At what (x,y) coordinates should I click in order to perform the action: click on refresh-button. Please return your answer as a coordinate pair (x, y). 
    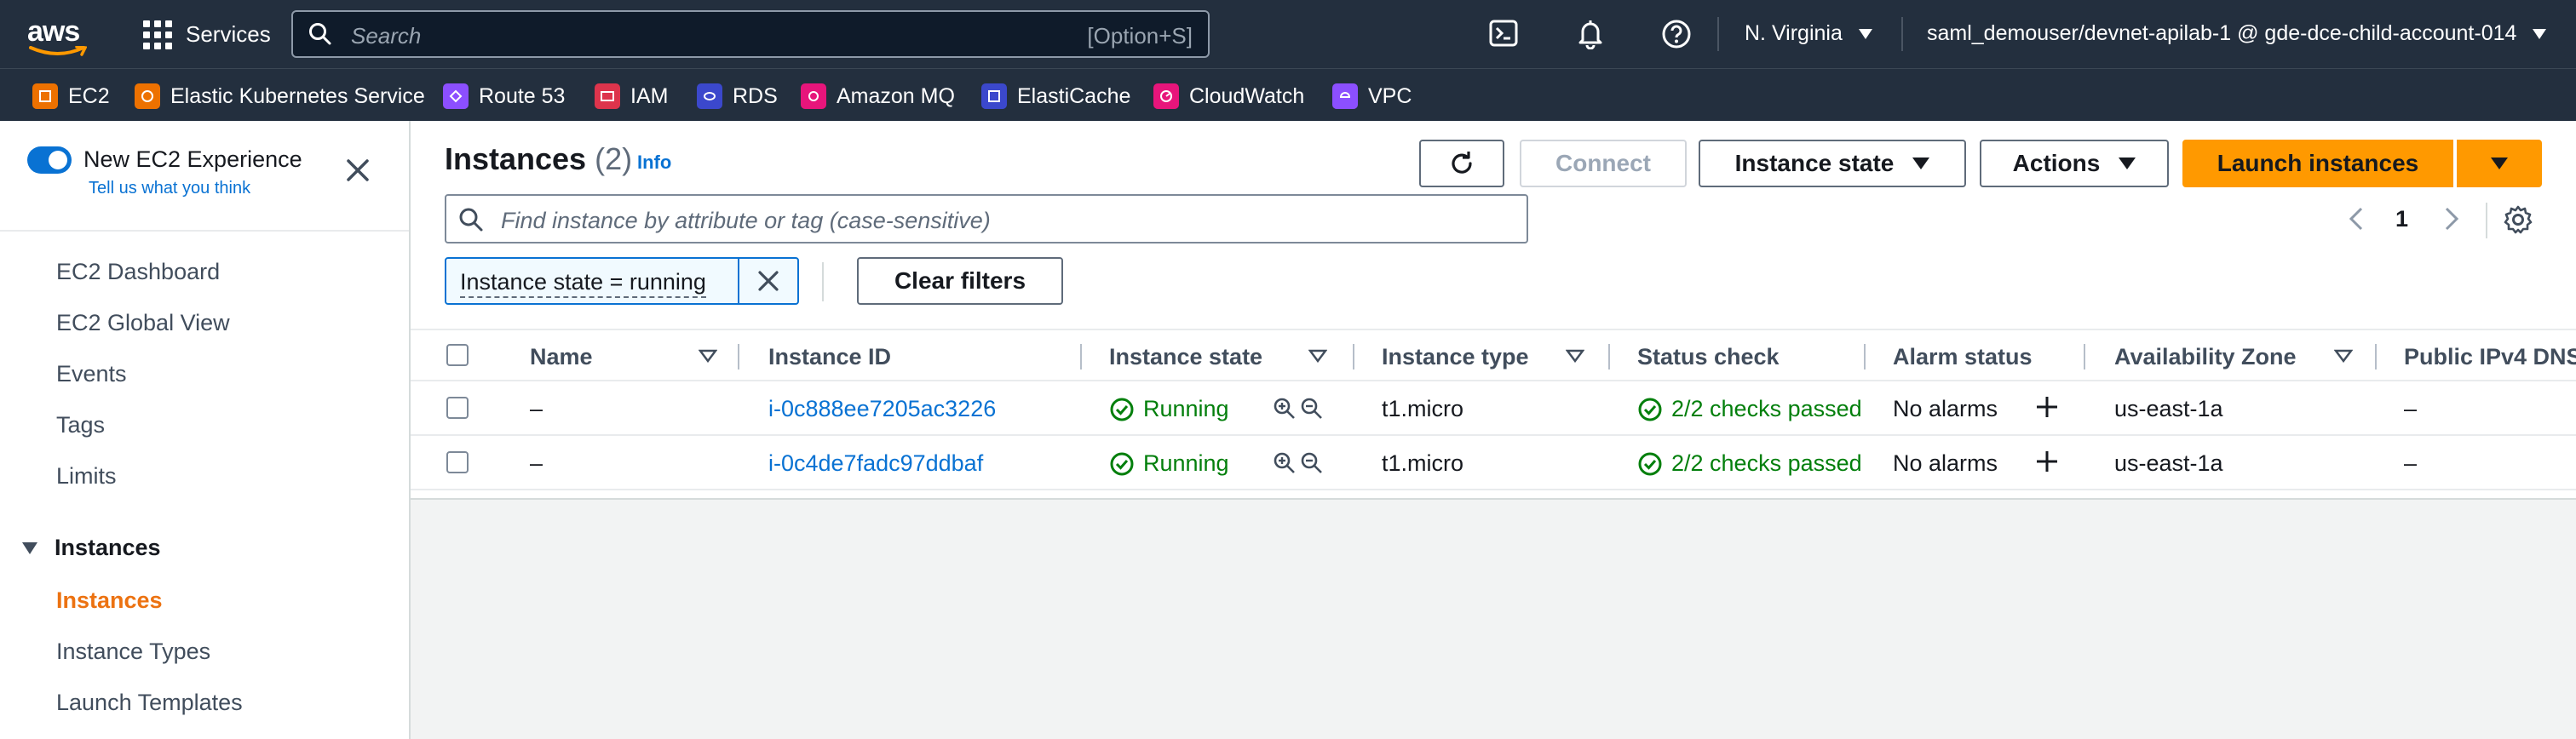
    Looking at the image, I should click on (1462, 163).